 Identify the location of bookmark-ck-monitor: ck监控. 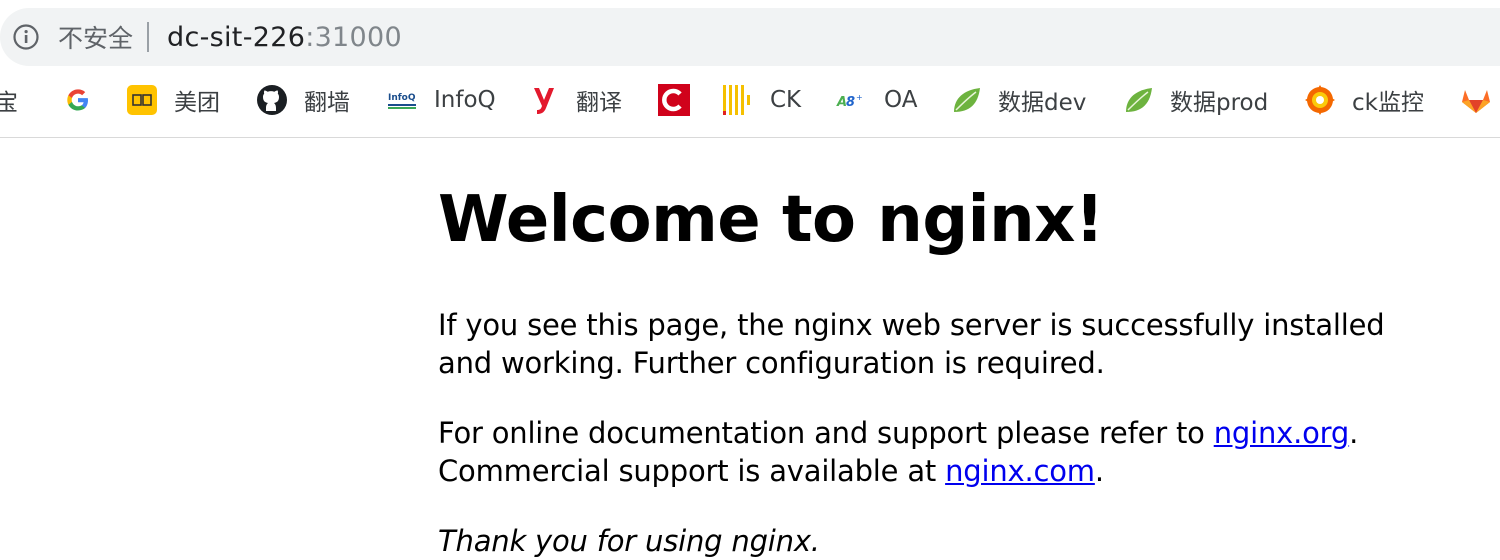
(1364, 100).